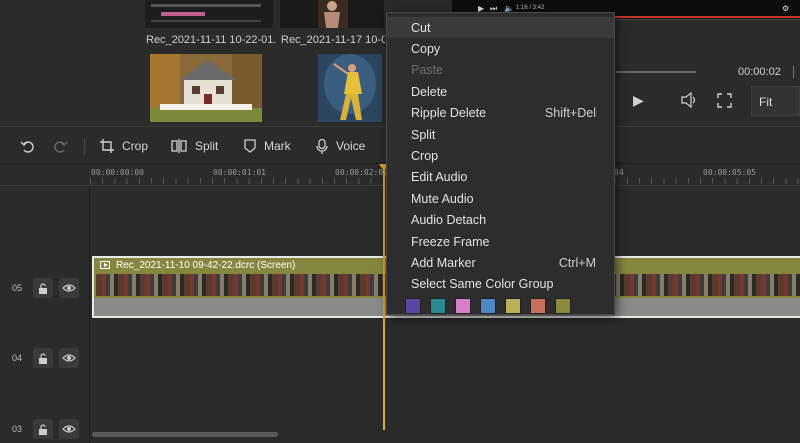  Describe the element at coordinates (570, 113) in the screenshot. I see `menu-item-shortcut: Shift+Del` at that location.